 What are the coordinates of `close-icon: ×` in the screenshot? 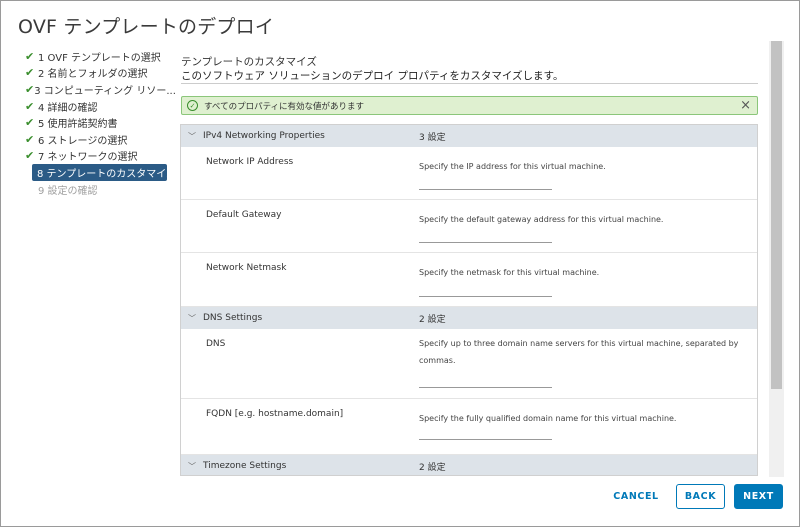 It's located at (745, 105).